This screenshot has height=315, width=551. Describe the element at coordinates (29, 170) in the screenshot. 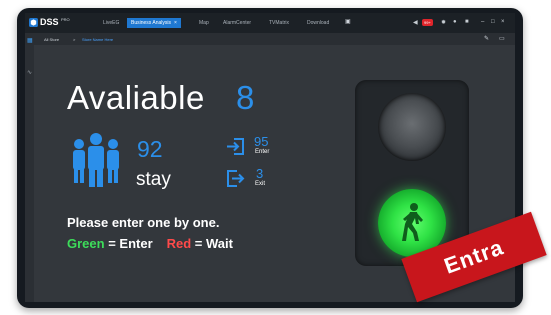

I see `left-rail: ▦ ∿` at that location.